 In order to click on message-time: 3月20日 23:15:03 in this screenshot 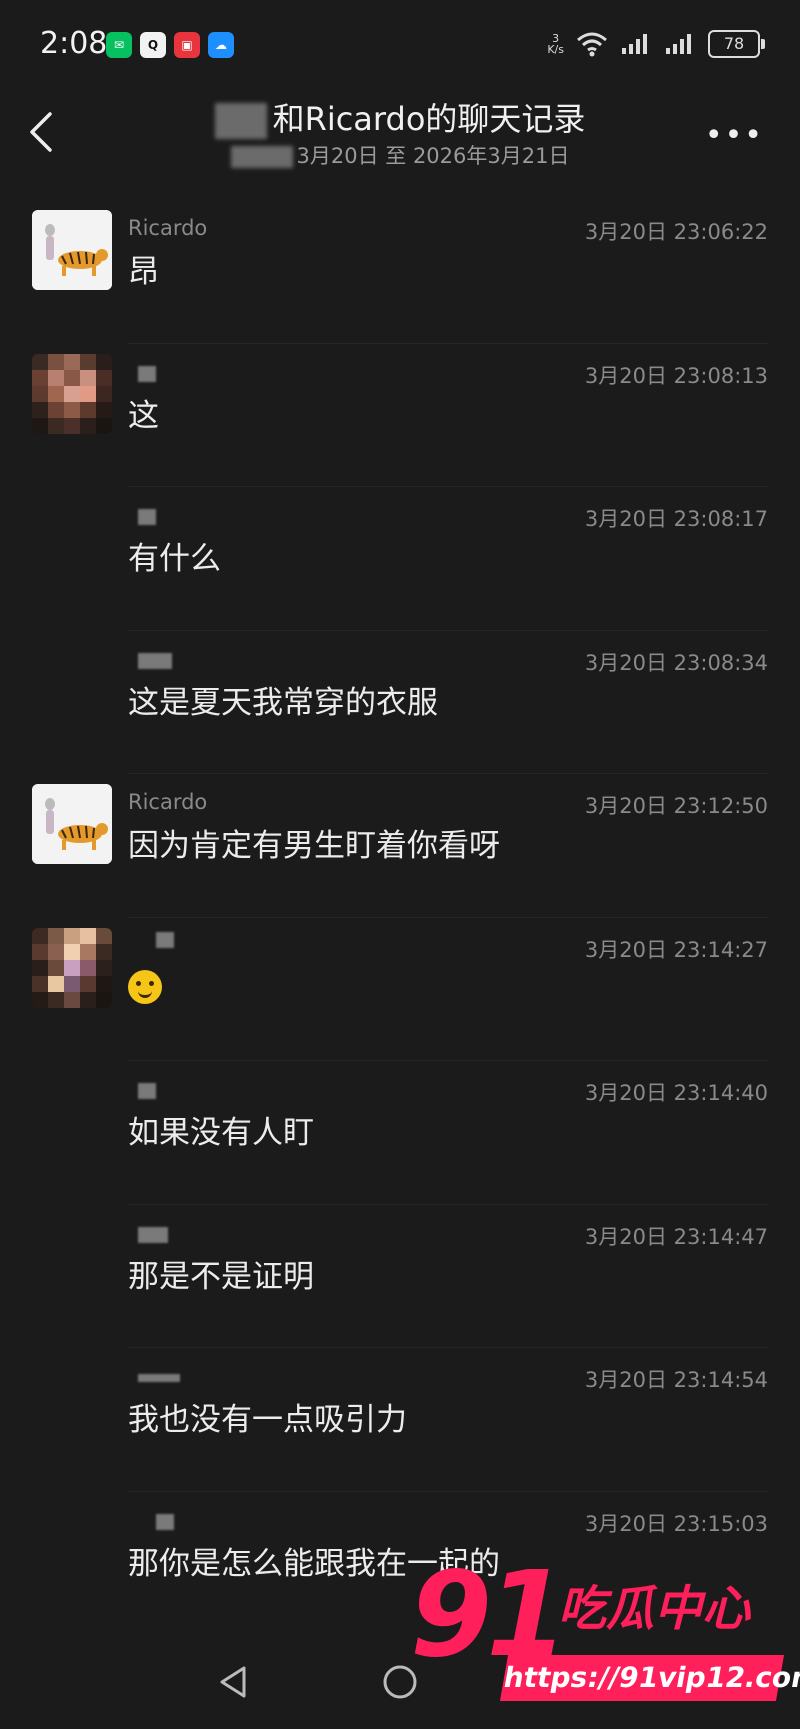, I will do `click(676, 1523)`.